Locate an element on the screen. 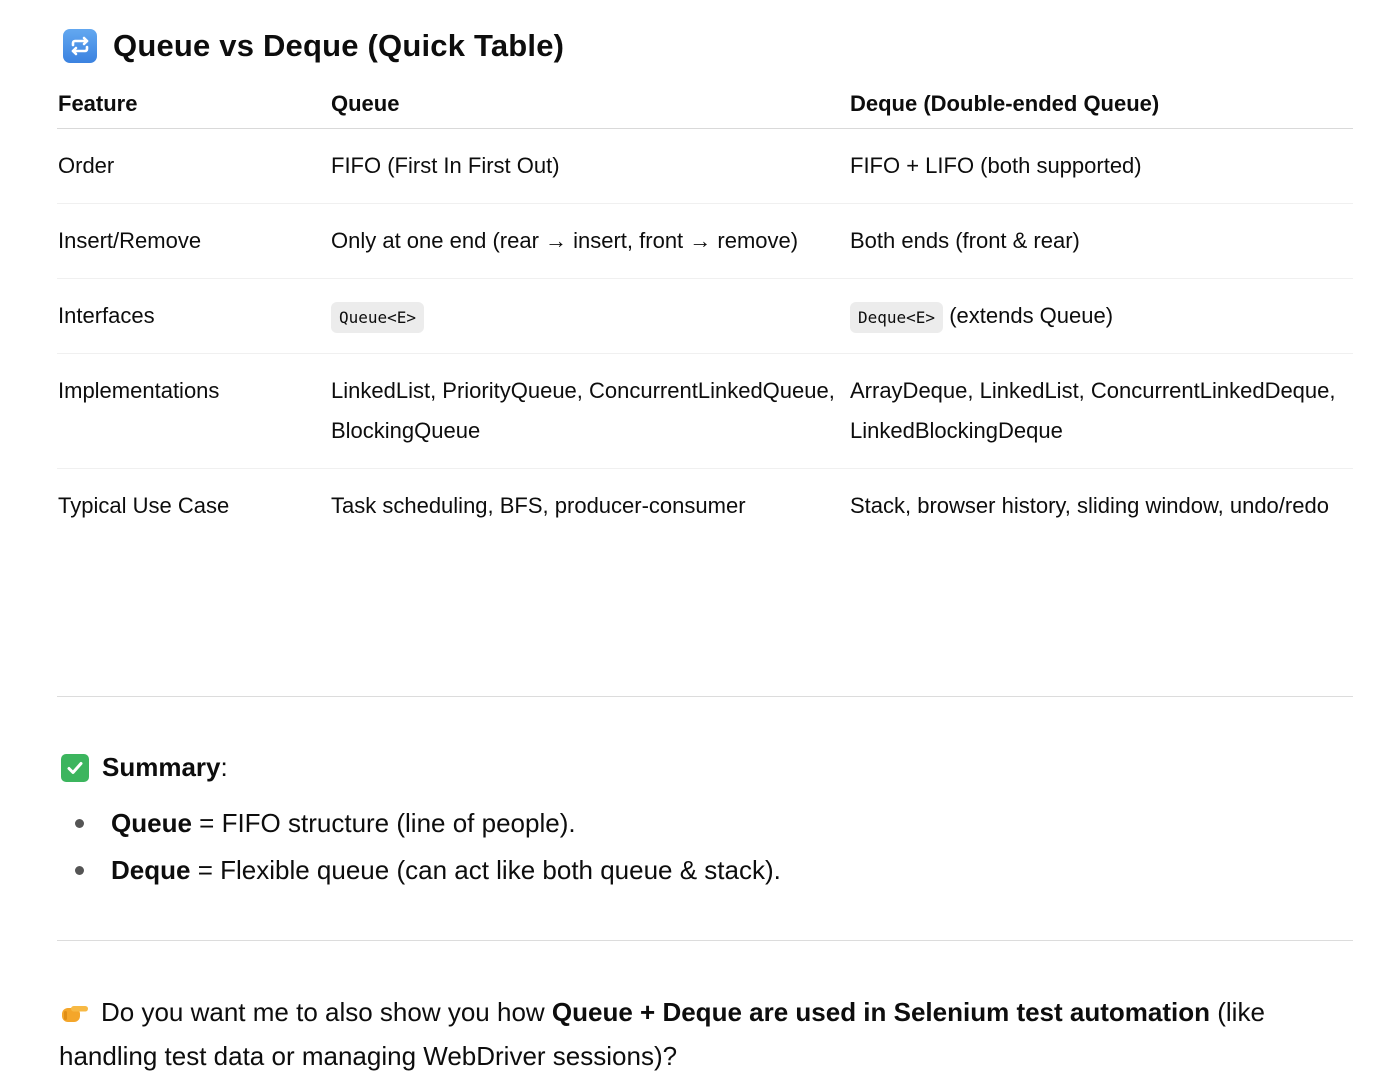  header-deque: Deque (Double-ended Queue) is located at coordinates (1101, 104).